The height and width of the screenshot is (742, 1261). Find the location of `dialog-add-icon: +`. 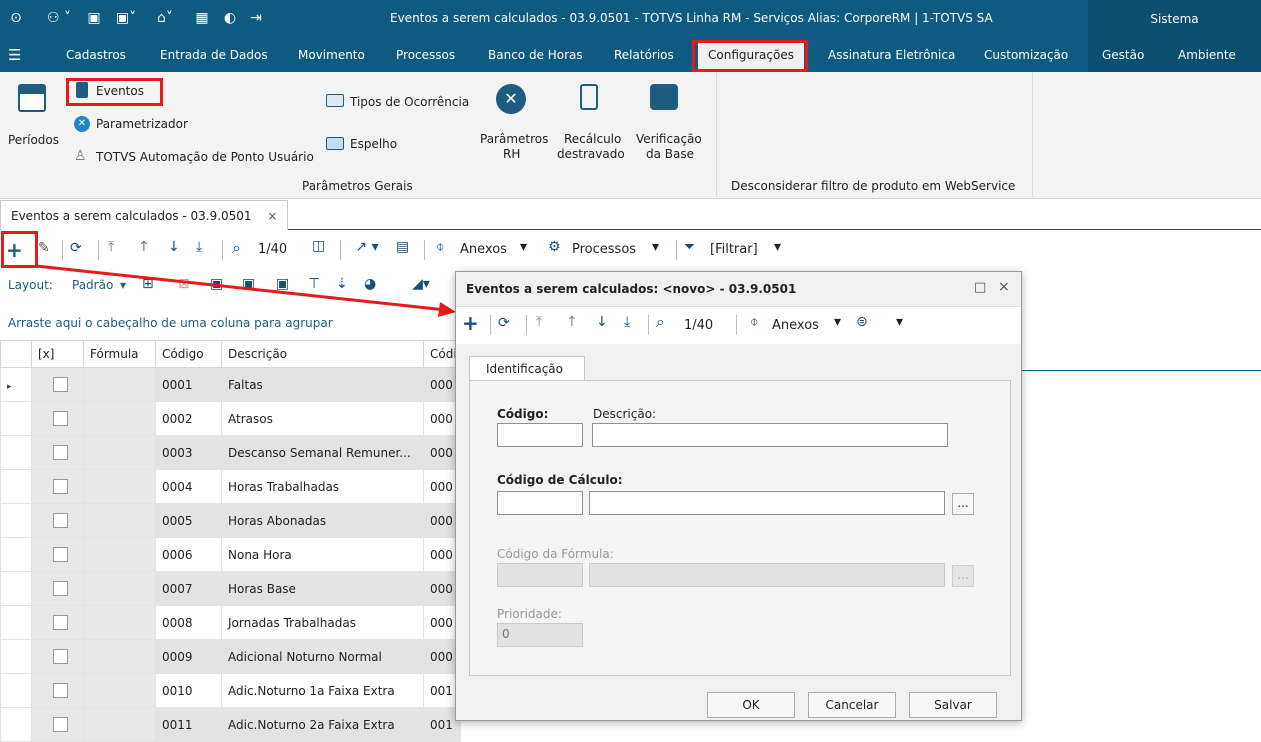

dialog-add-icon: + is located at coordinates (470, 323).